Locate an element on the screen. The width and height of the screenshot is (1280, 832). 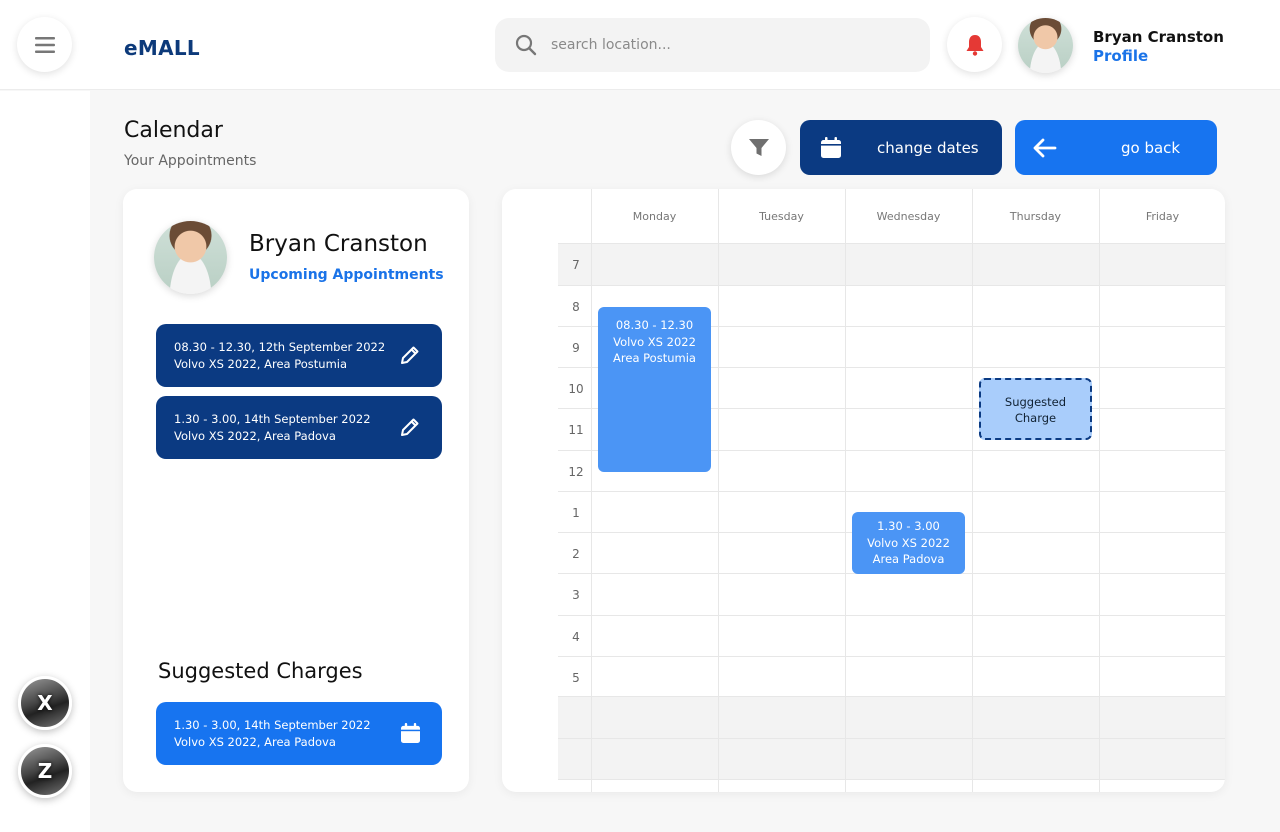
day-header-wednesday: Wednesday is located at coordinates (908, 216).